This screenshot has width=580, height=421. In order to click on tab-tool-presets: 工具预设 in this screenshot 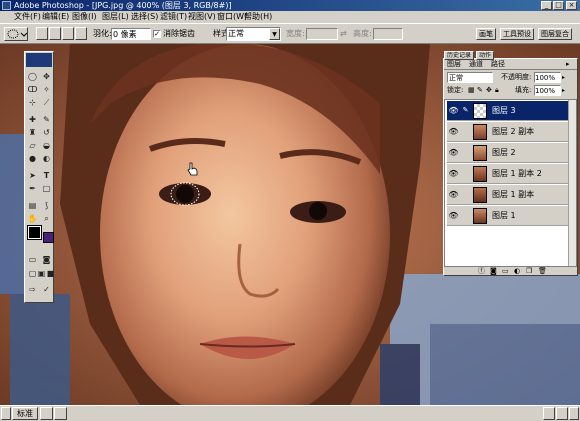, I will do `click(517, 34)`.